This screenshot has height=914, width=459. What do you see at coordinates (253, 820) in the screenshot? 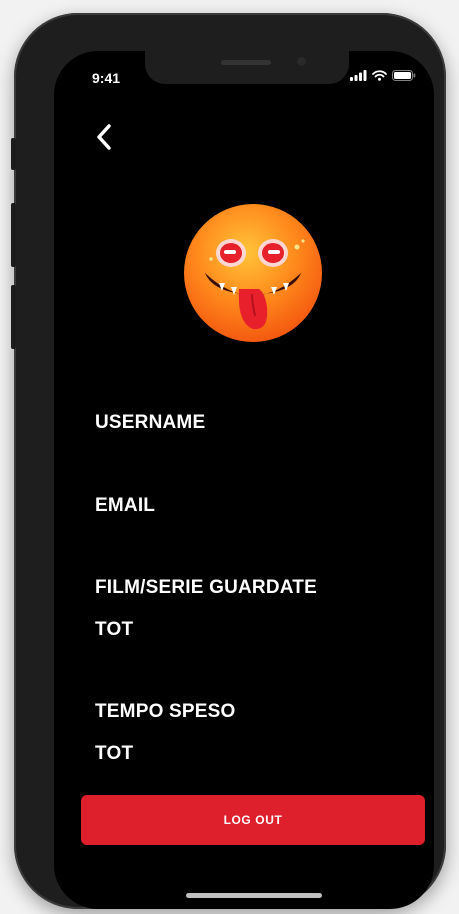
I see `logout-button: LOG OUT` at bounding box center [253, 820].